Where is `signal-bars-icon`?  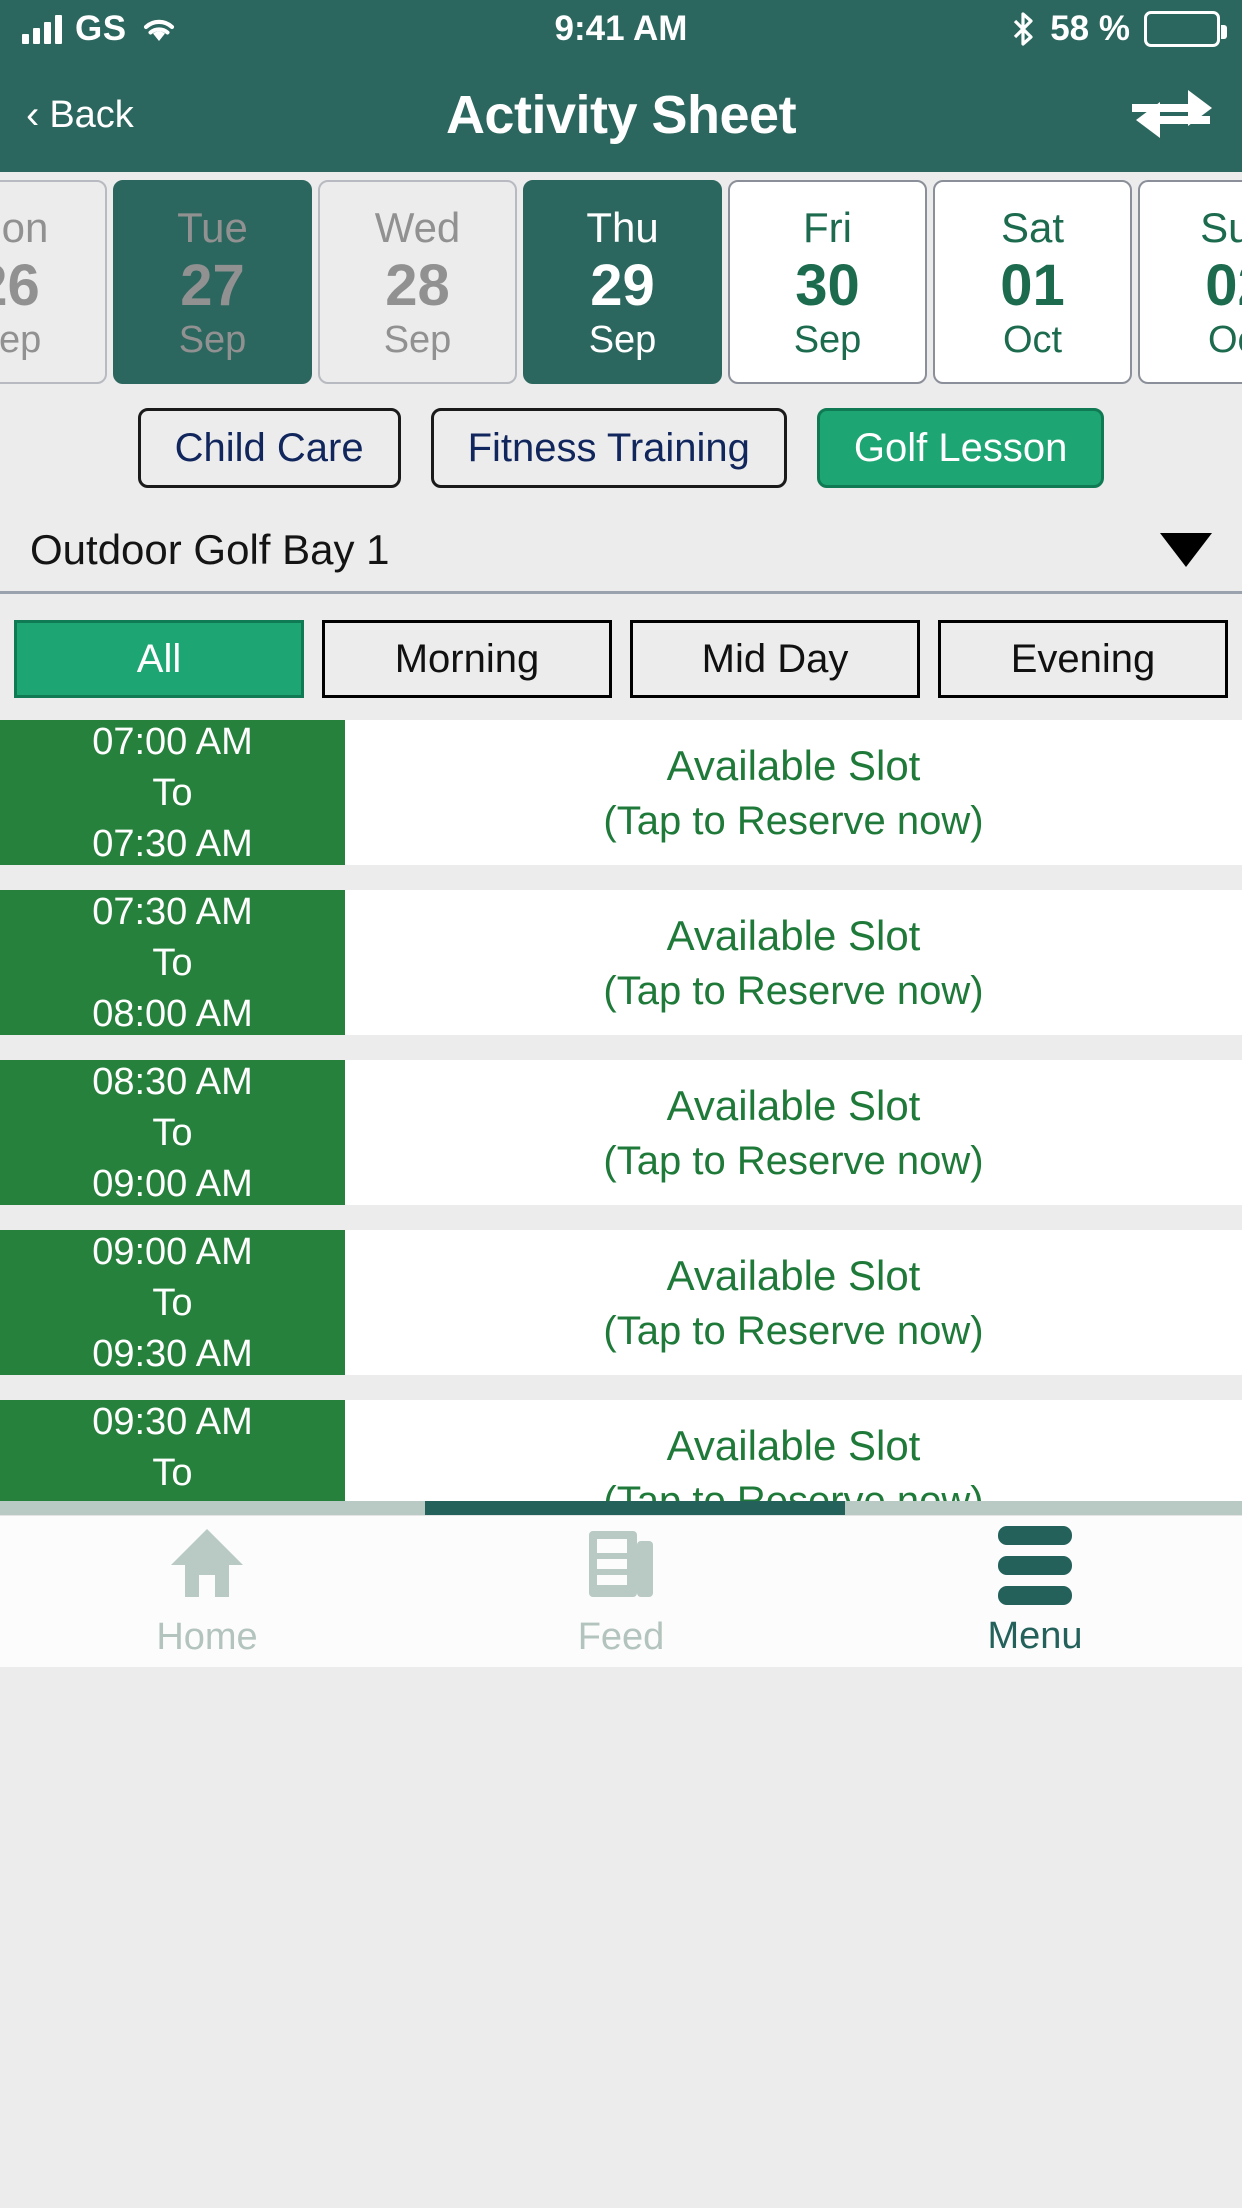
signal-bars-icon is located at coordinates (42, 29).